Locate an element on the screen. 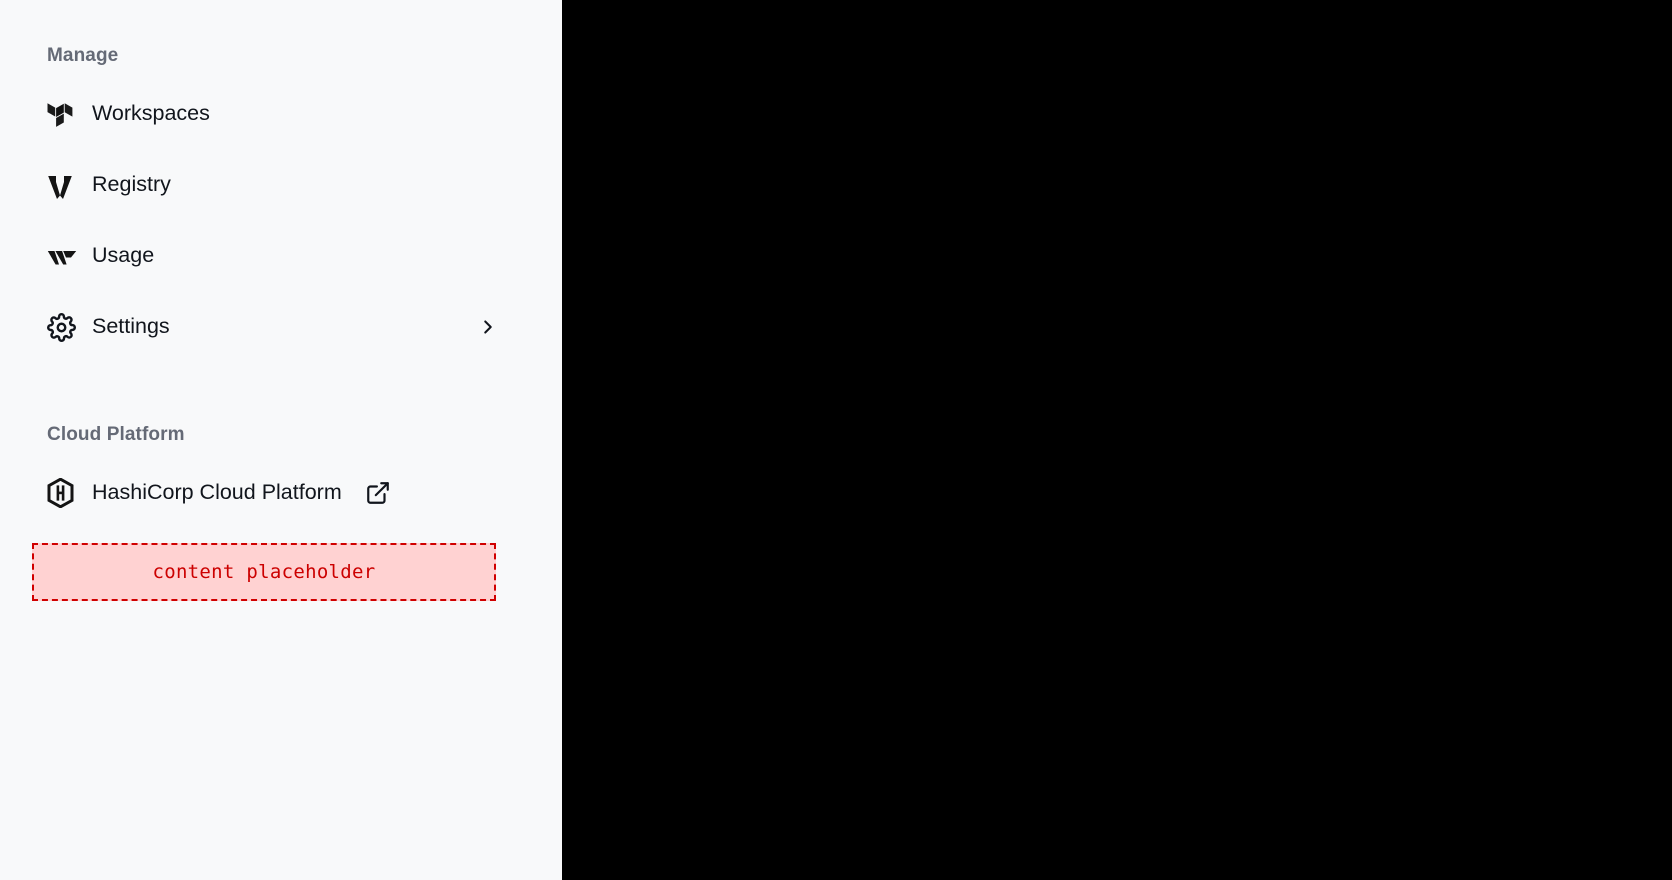  sidebar-section-cloud-platform: Cloud Platform HashiCorp Cloud Platform is located at coordinates (281, 470).